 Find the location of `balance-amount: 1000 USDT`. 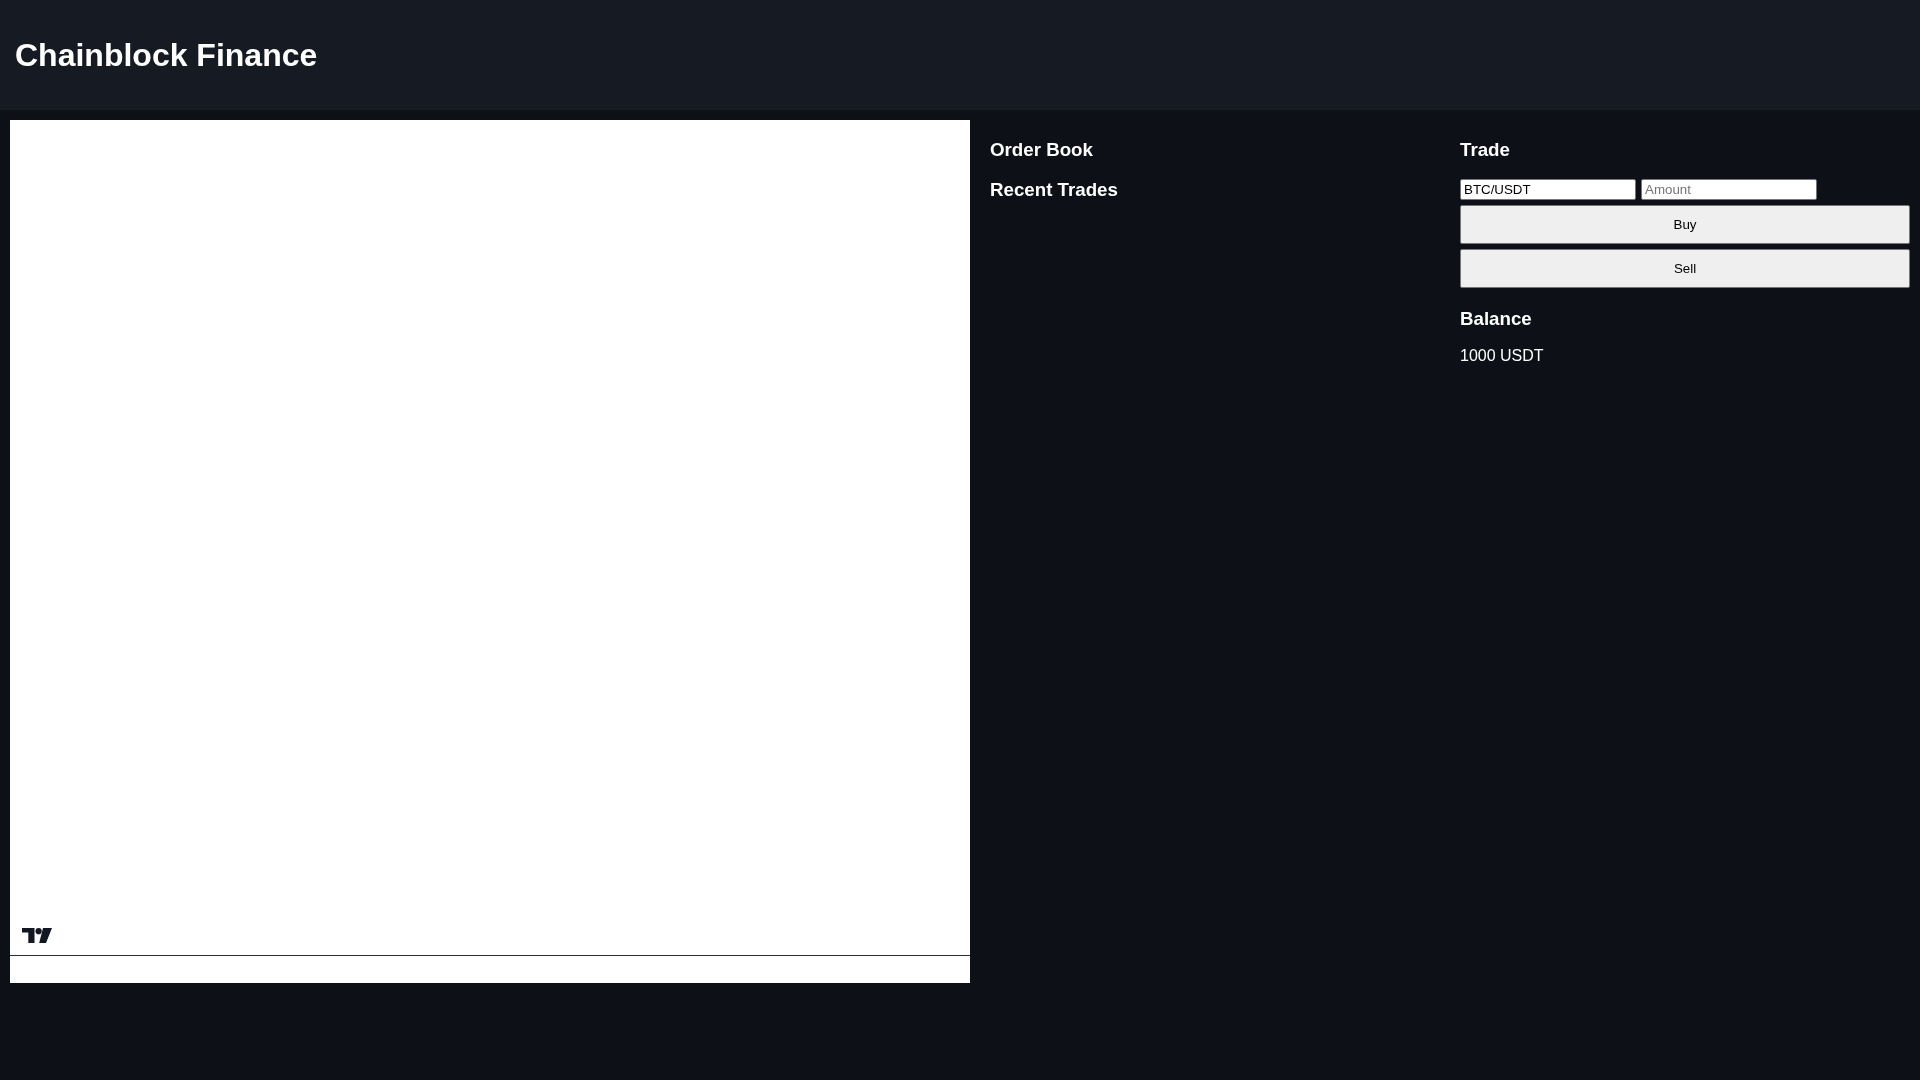

balance-amount: 1000 USDT is located at coordinates (1502, 356).